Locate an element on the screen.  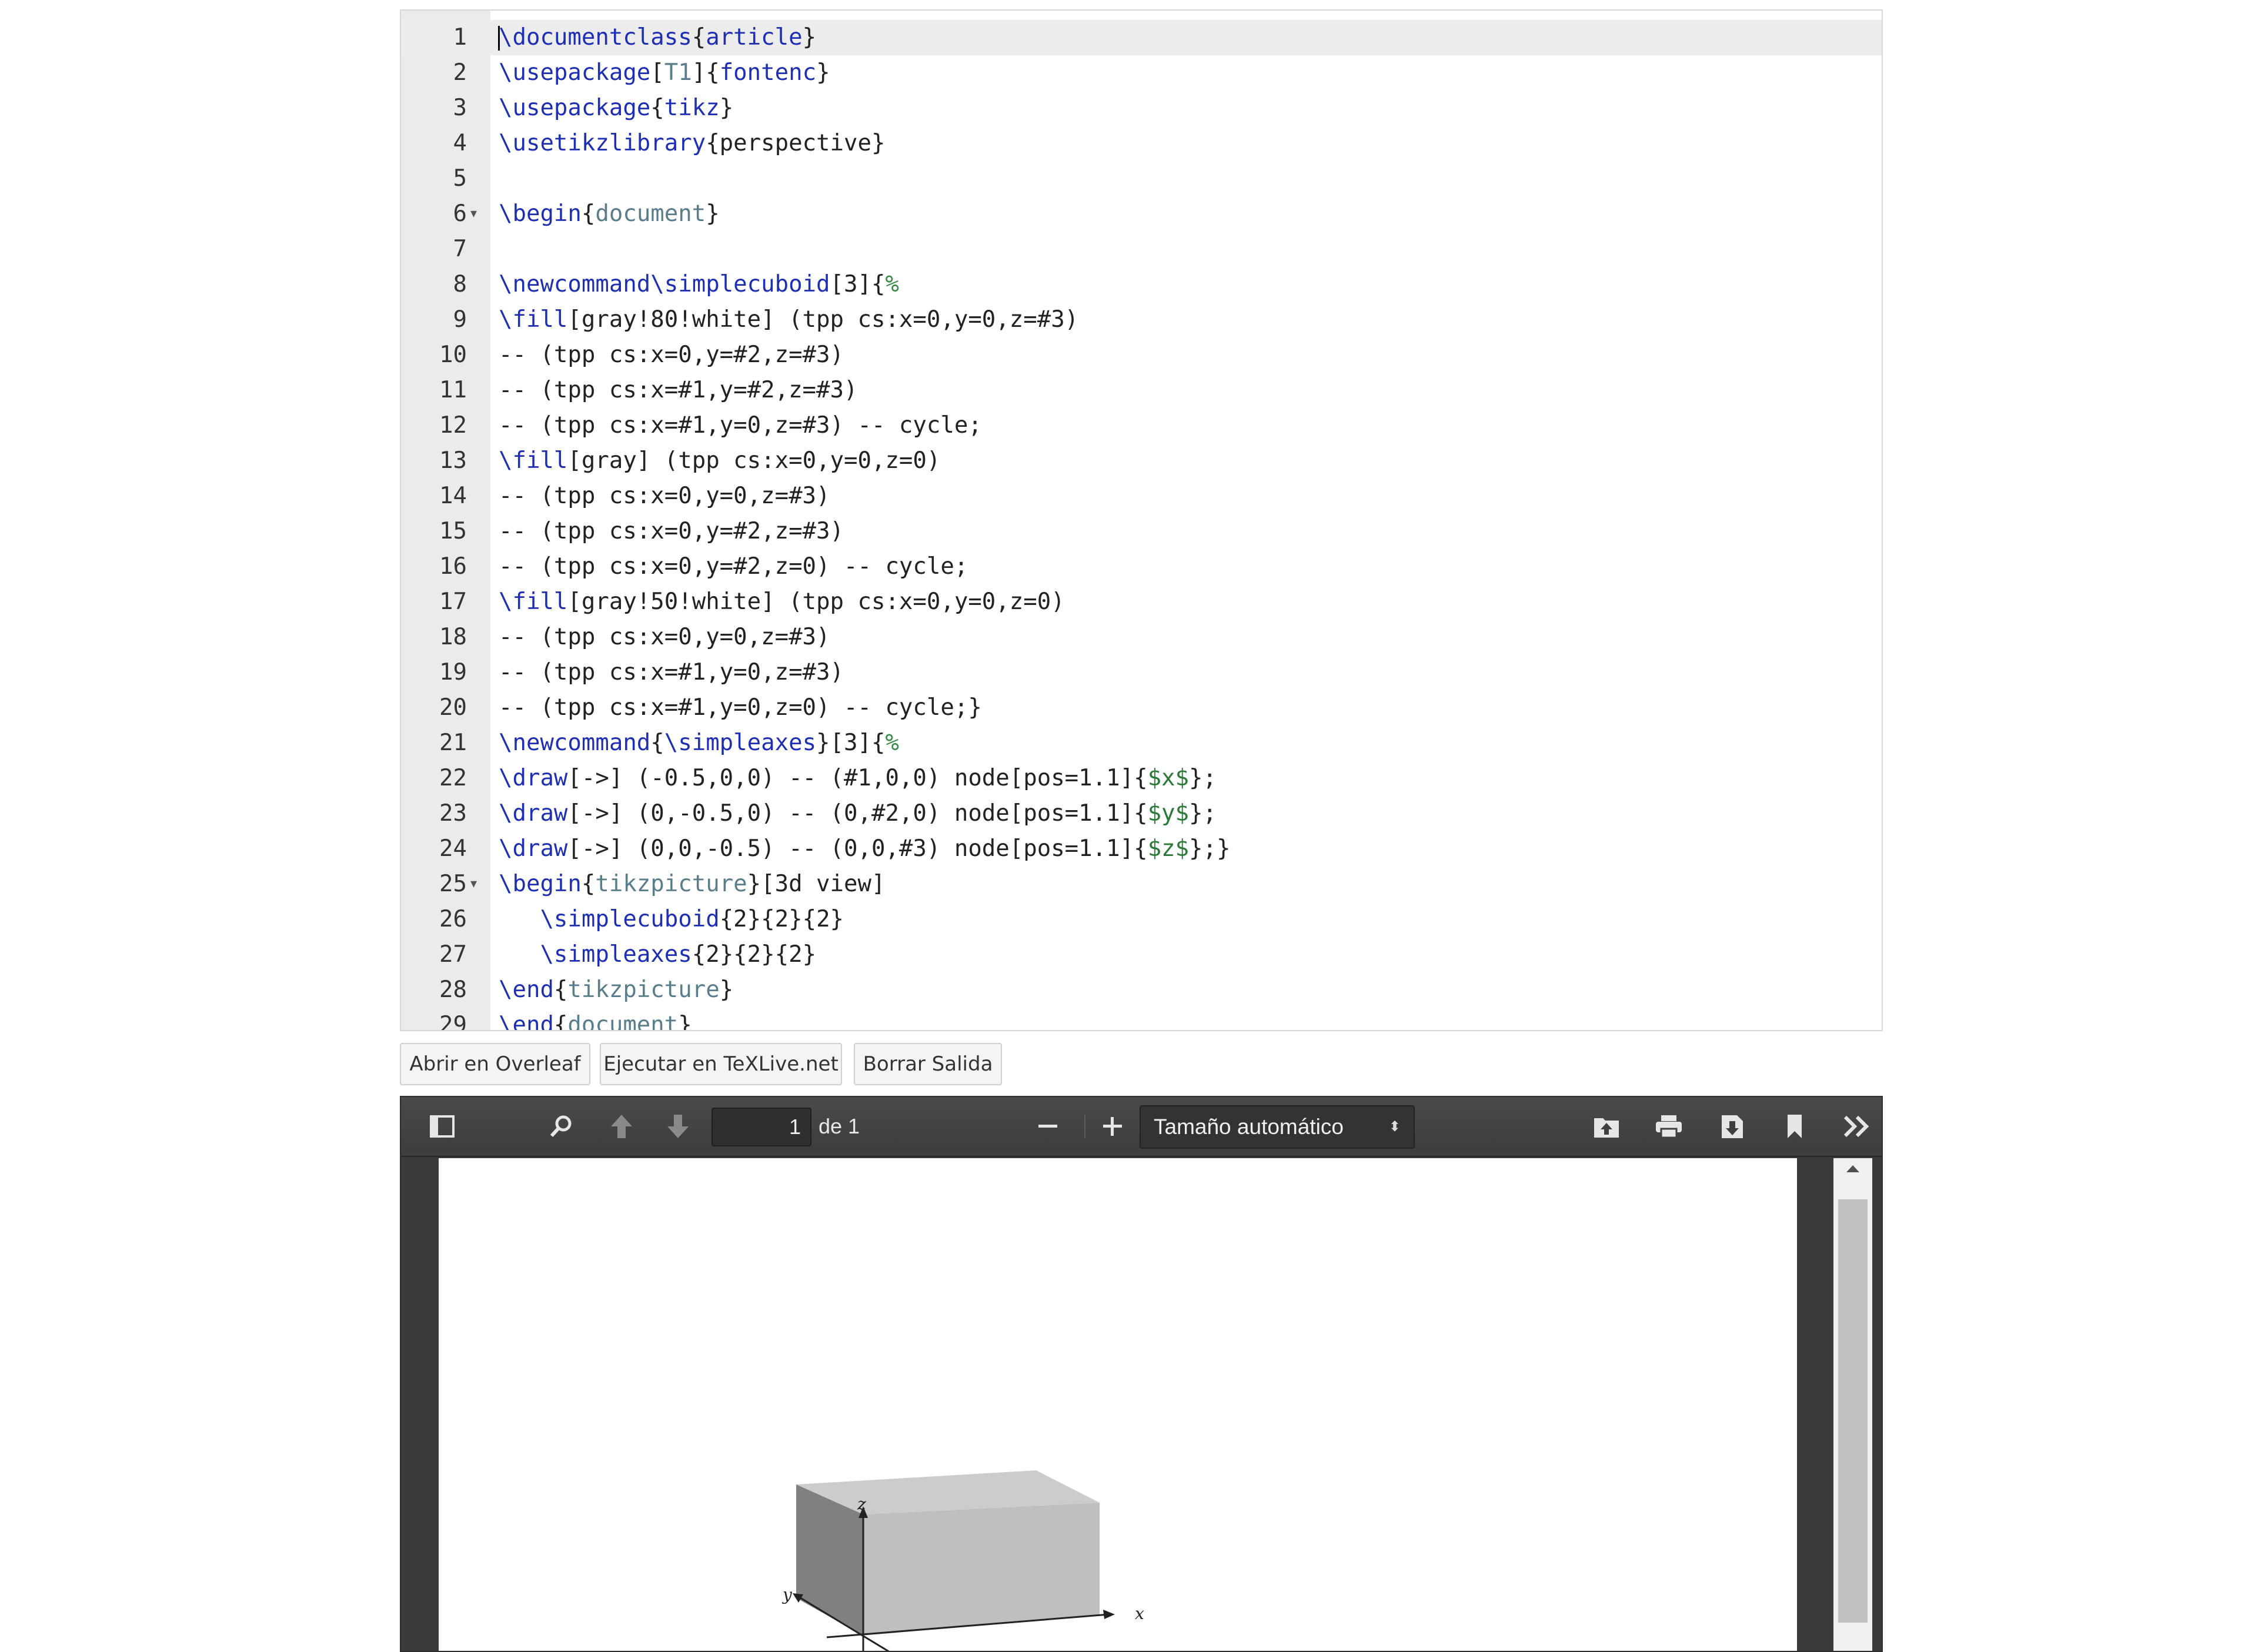
latex-command: \documentclass is located at coordinates (595, 38).